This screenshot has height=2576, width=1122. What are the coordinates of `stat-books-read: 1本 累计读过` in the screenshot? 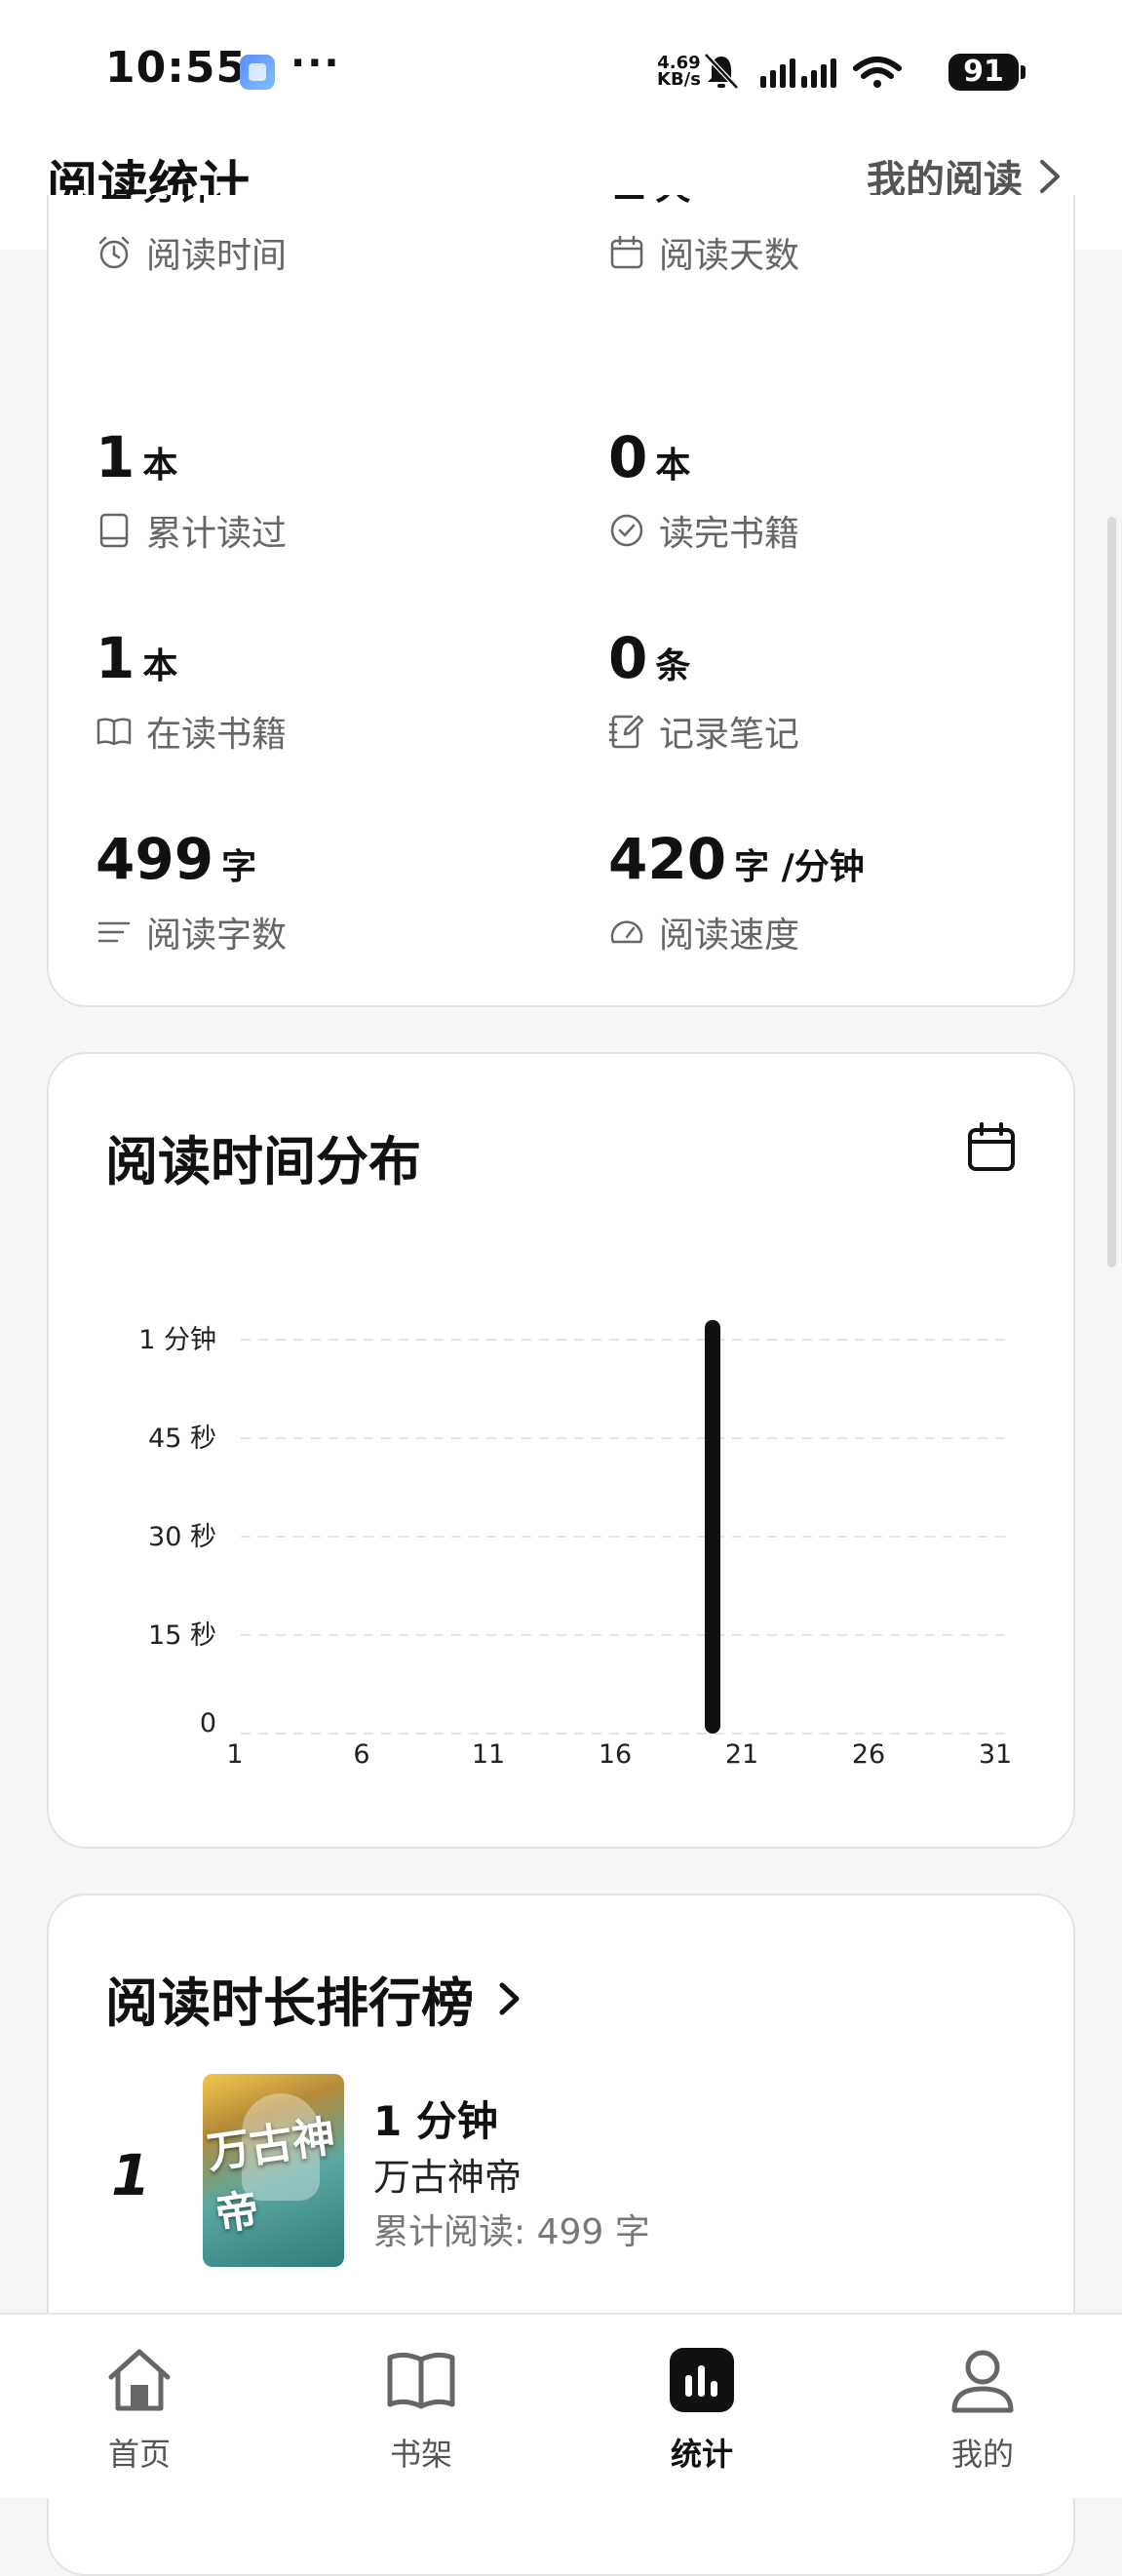 It's located at (192, 491).